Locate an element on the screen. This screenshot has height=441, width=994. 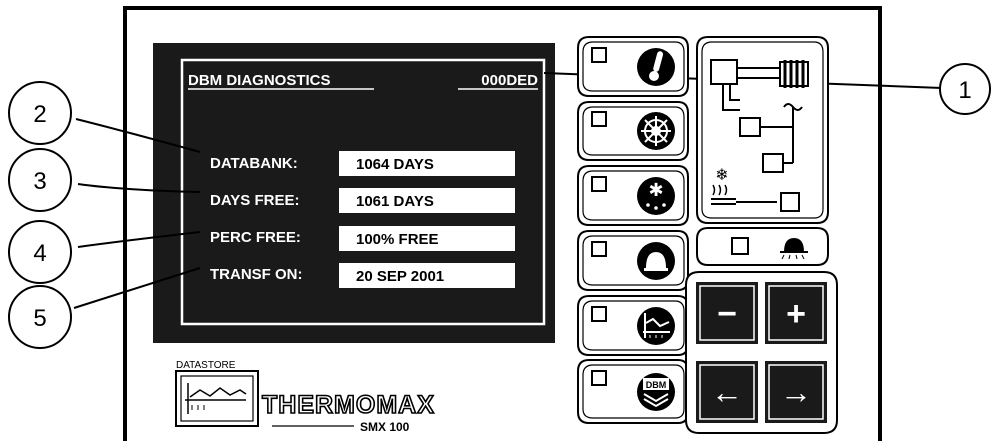
left-arrow-key-label: ← is located at coordinates (727, 392).